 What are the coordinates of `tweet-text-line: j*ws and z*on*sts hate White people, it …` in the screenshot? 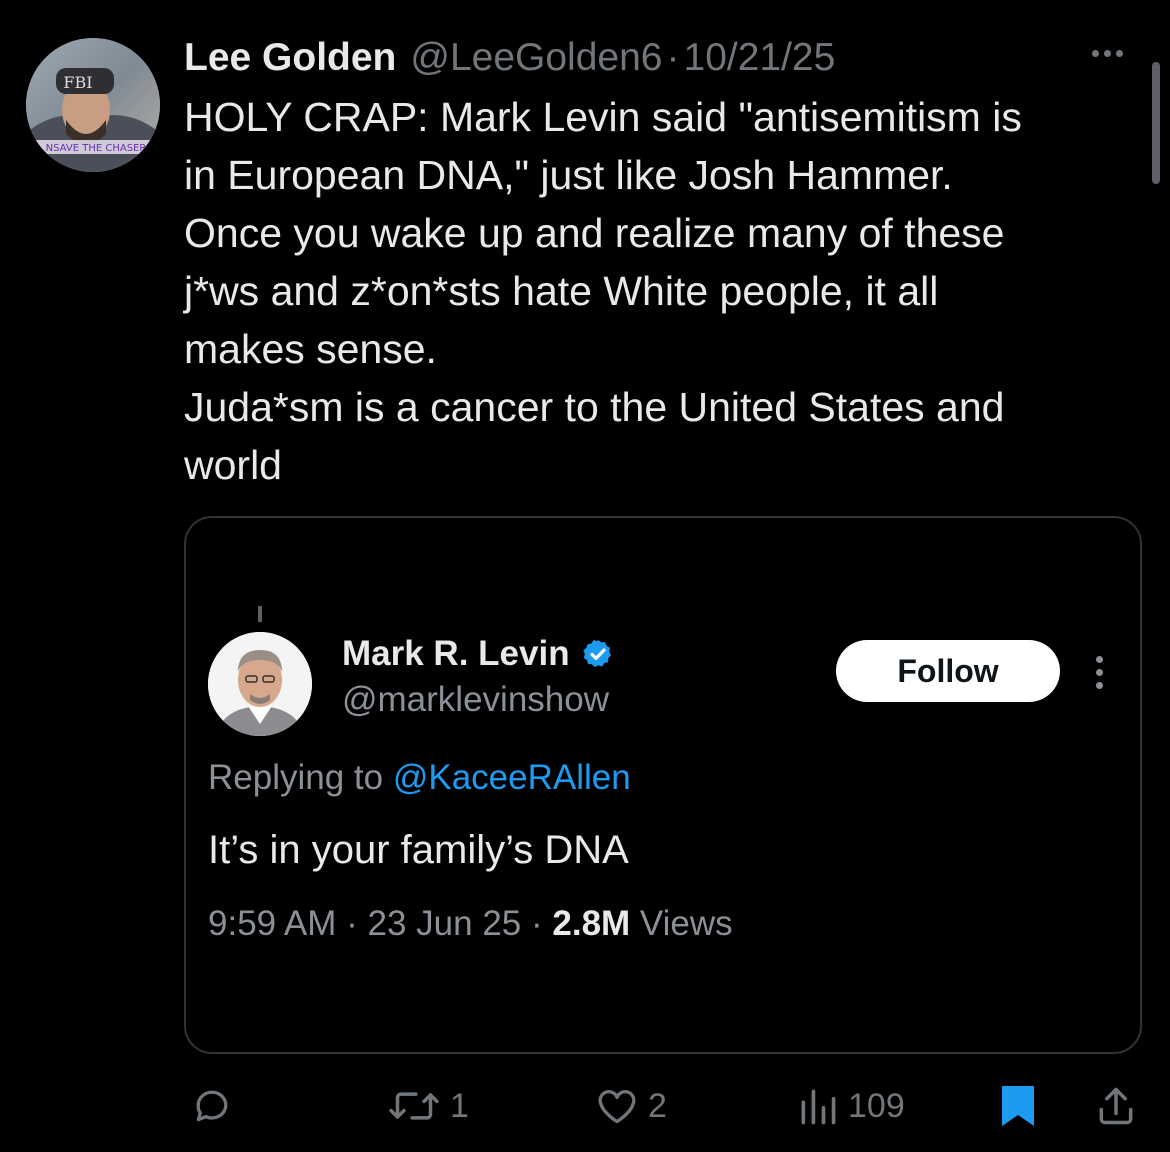 It's located at (561, 291).